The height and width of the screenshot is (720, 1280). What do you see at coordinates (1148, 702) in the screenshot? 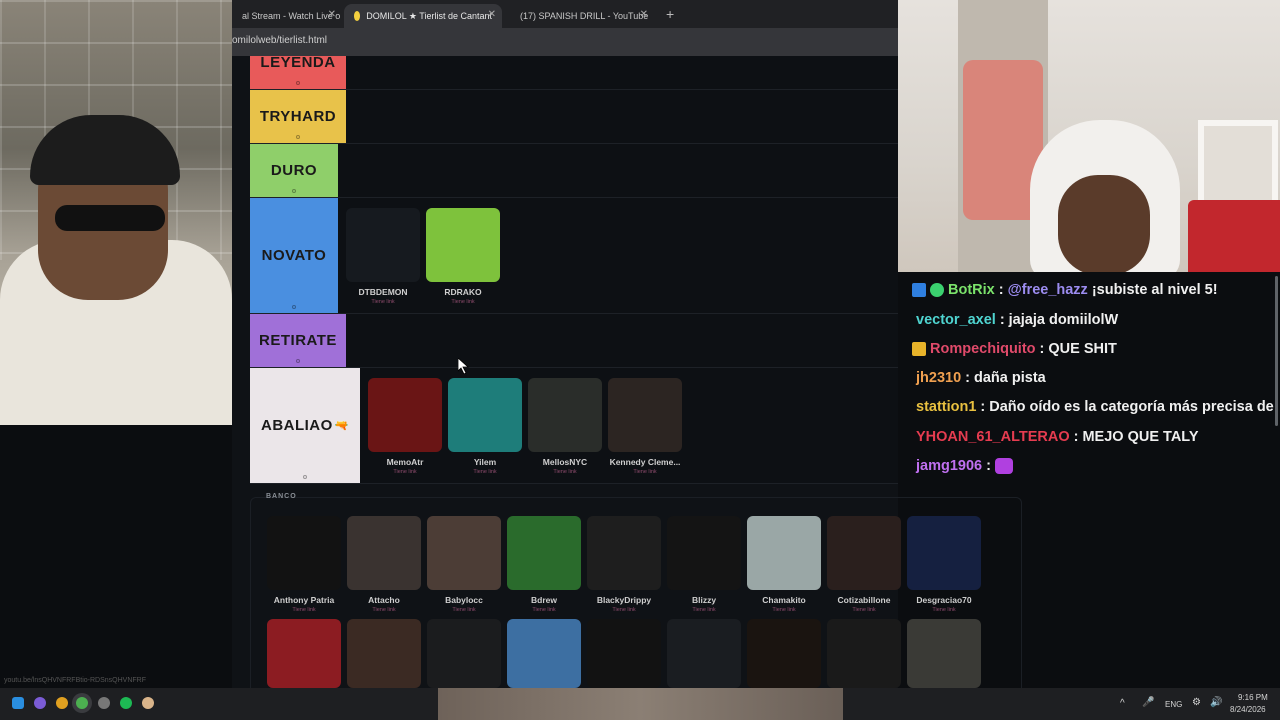
I see `microphone-icon: 🎤` at bounding box center [1148, 702].